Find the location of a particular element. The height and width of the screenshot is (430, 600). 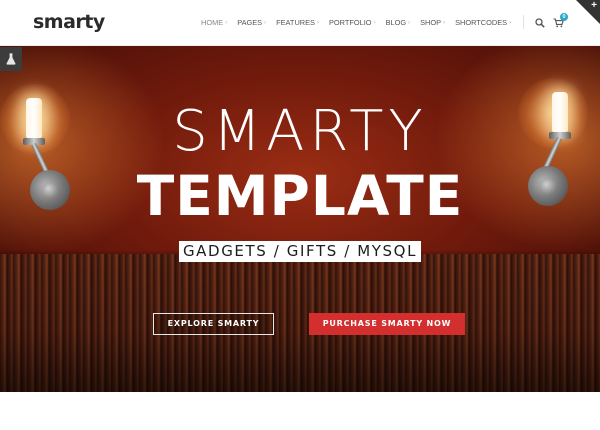

plus-icon: + is located at coordinates (594, 6).